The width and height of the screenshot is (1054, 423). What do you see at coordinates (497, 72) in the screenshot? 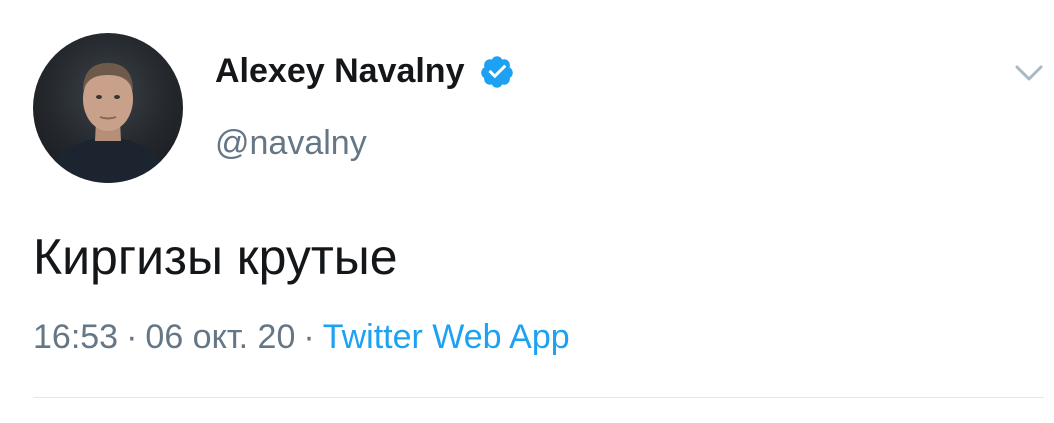
I see `verified-badge-icon` at bounding box center [497, 72].